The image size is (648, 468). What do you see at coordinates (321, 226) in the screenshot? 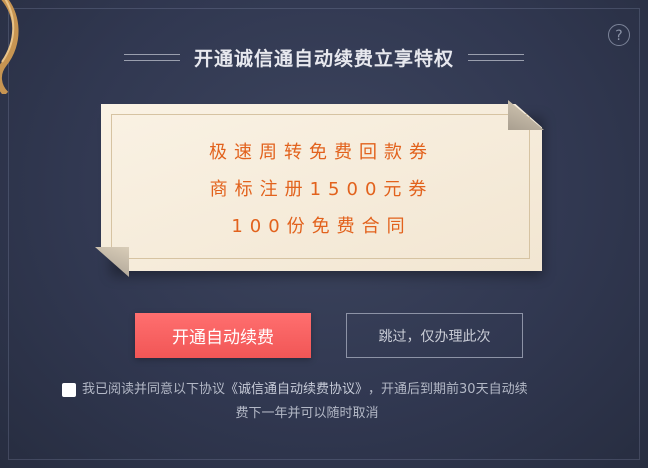
I see `benefit-item-free-contracts: 100份免费合同` at bounding box center [321, 226].